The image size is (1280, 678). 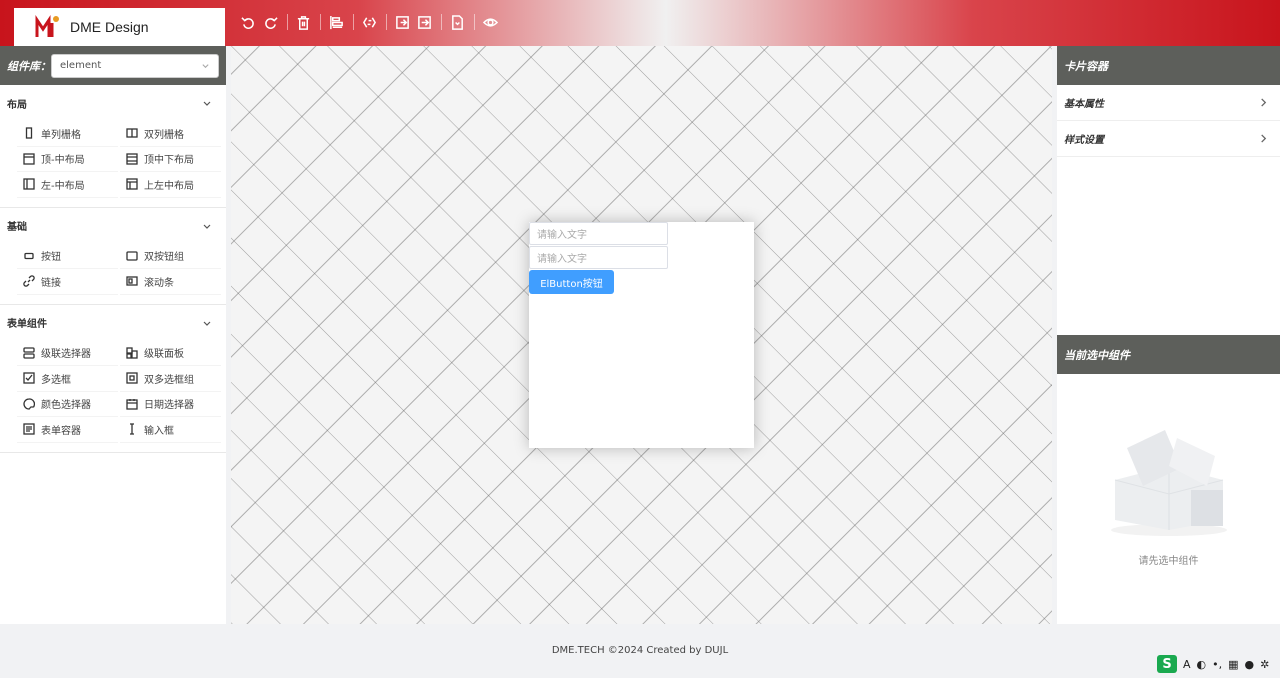 I want to click on component-single-column: 单列栅格, so click(x=67, y=134).